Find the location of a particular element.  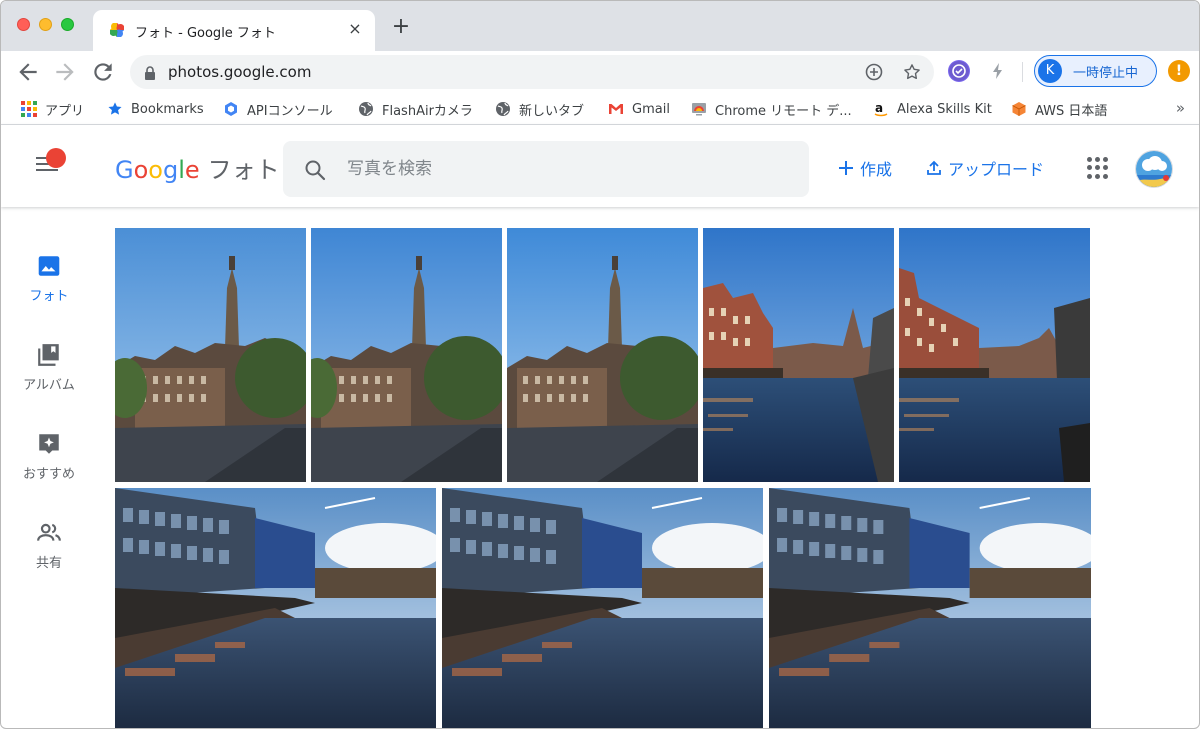

google-apps-icon is located at coordinates (1098, 168).